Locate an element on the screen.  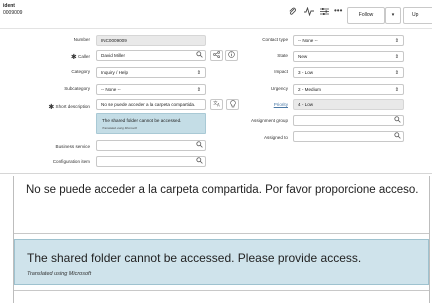
caller-field: David Miller is located at coordinates (151, 55).